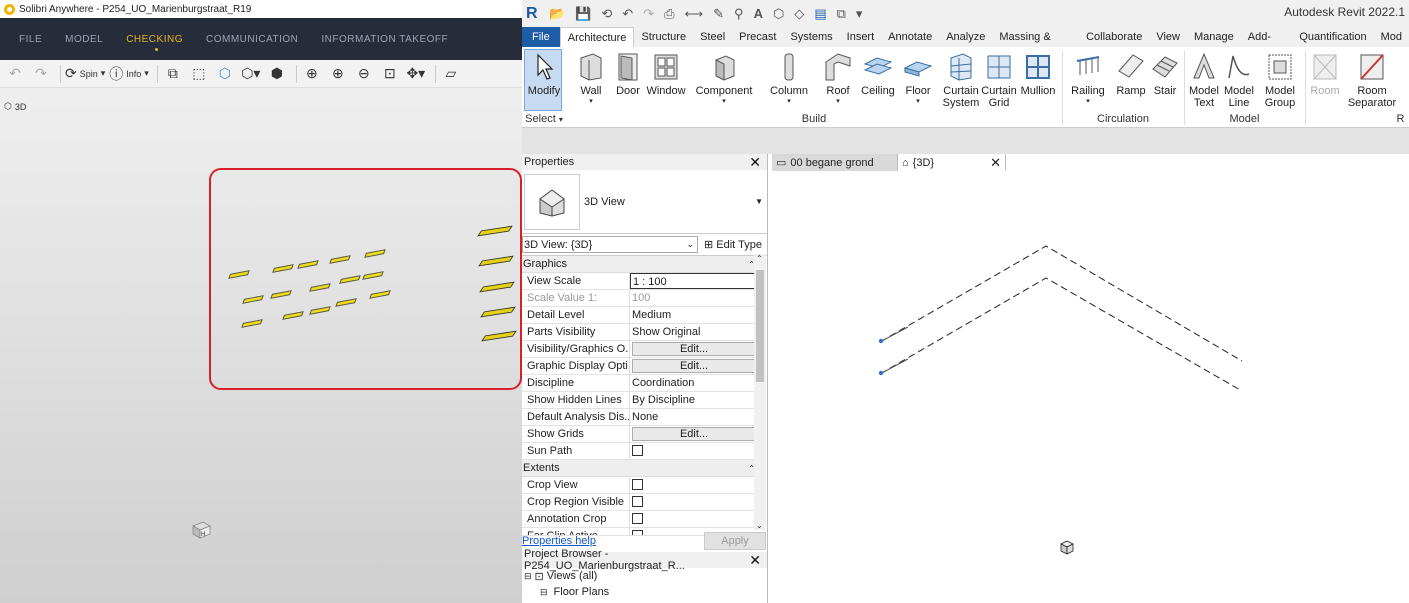  What do you see at coordinates (878, 73) in the screenshot?
I see `ceiling-button: Ceiling` at bounding box center [878, 73].